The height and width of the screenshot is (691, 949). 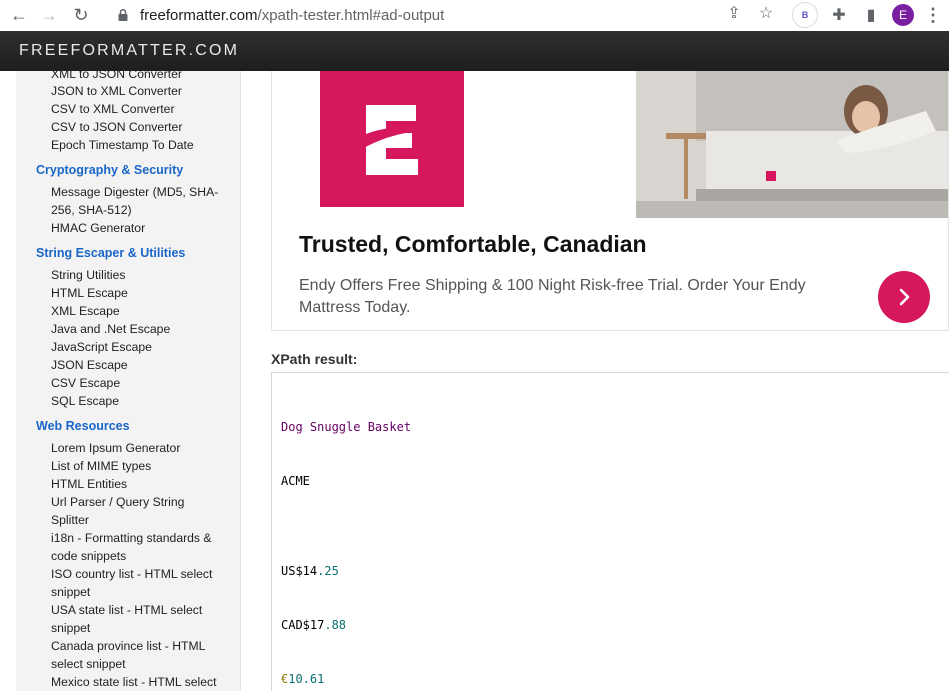 I want to click on sidebar-link: JSON Escape, so click(x=89, y=365).